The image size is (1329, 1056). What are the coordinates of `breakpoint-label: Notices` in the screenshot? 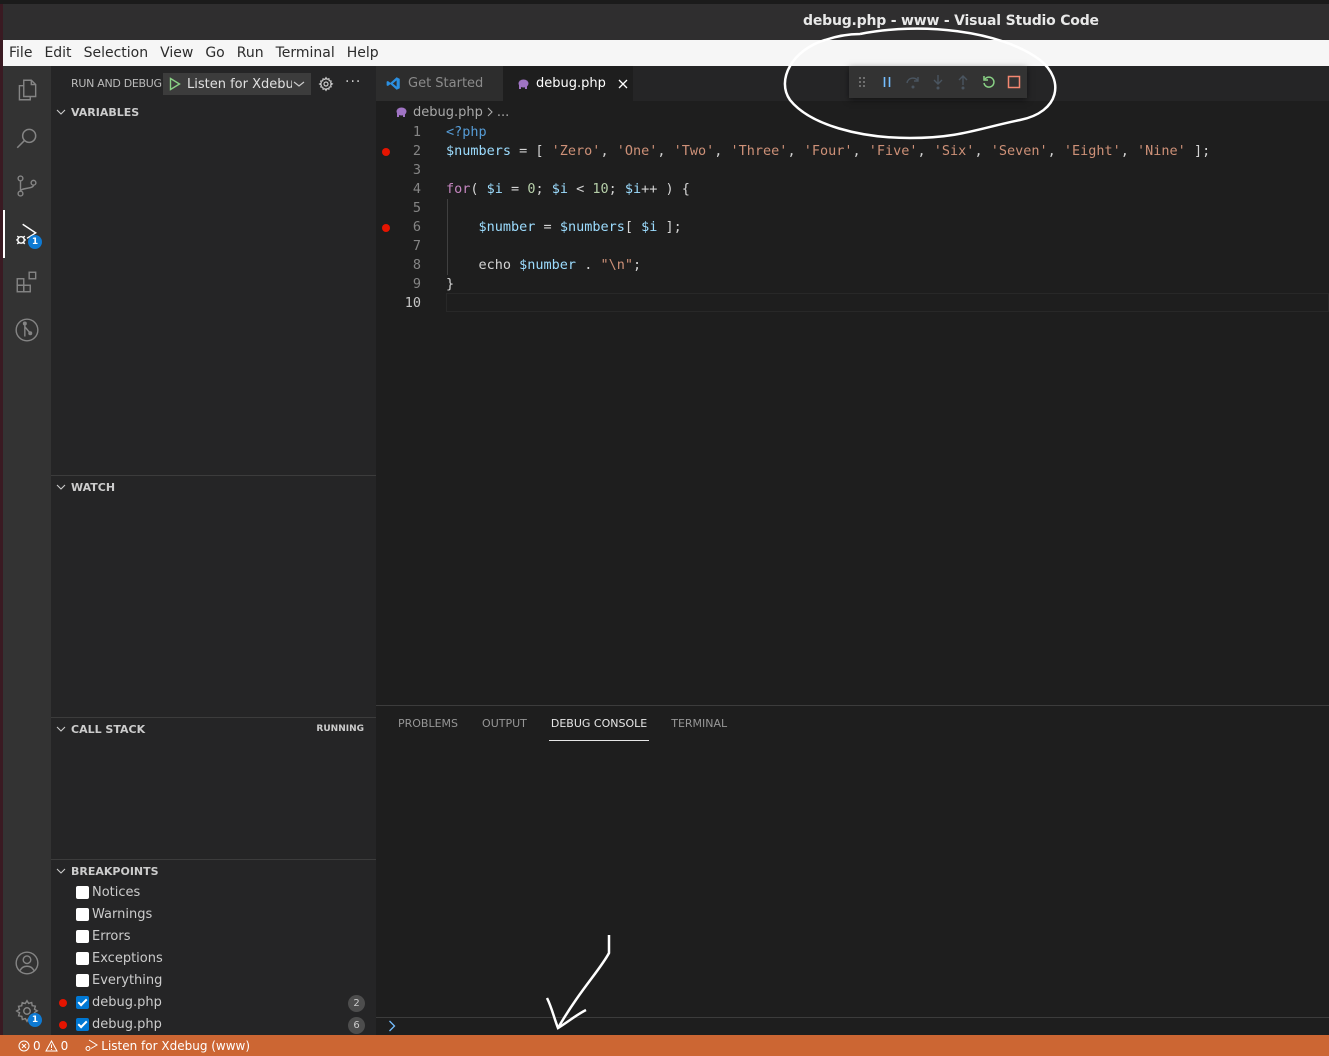 It's located at (116, 892).